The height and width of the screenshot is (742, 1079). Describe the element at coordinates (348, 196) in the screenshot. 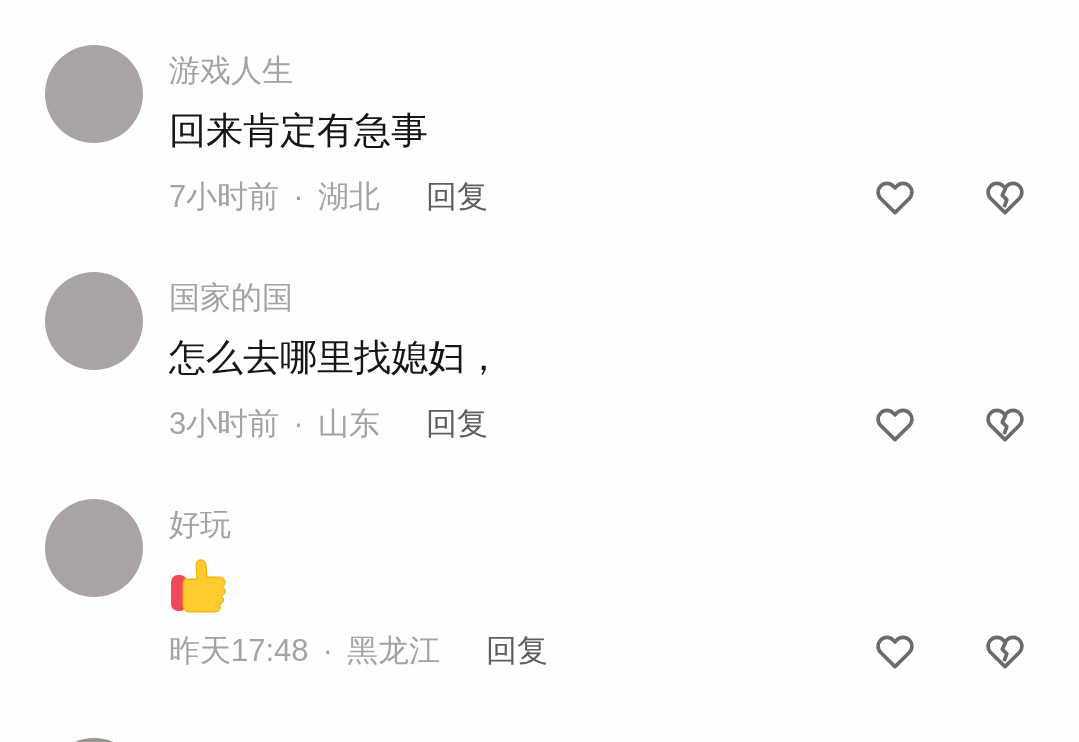

I see `comment-location: 湖北` at that location.